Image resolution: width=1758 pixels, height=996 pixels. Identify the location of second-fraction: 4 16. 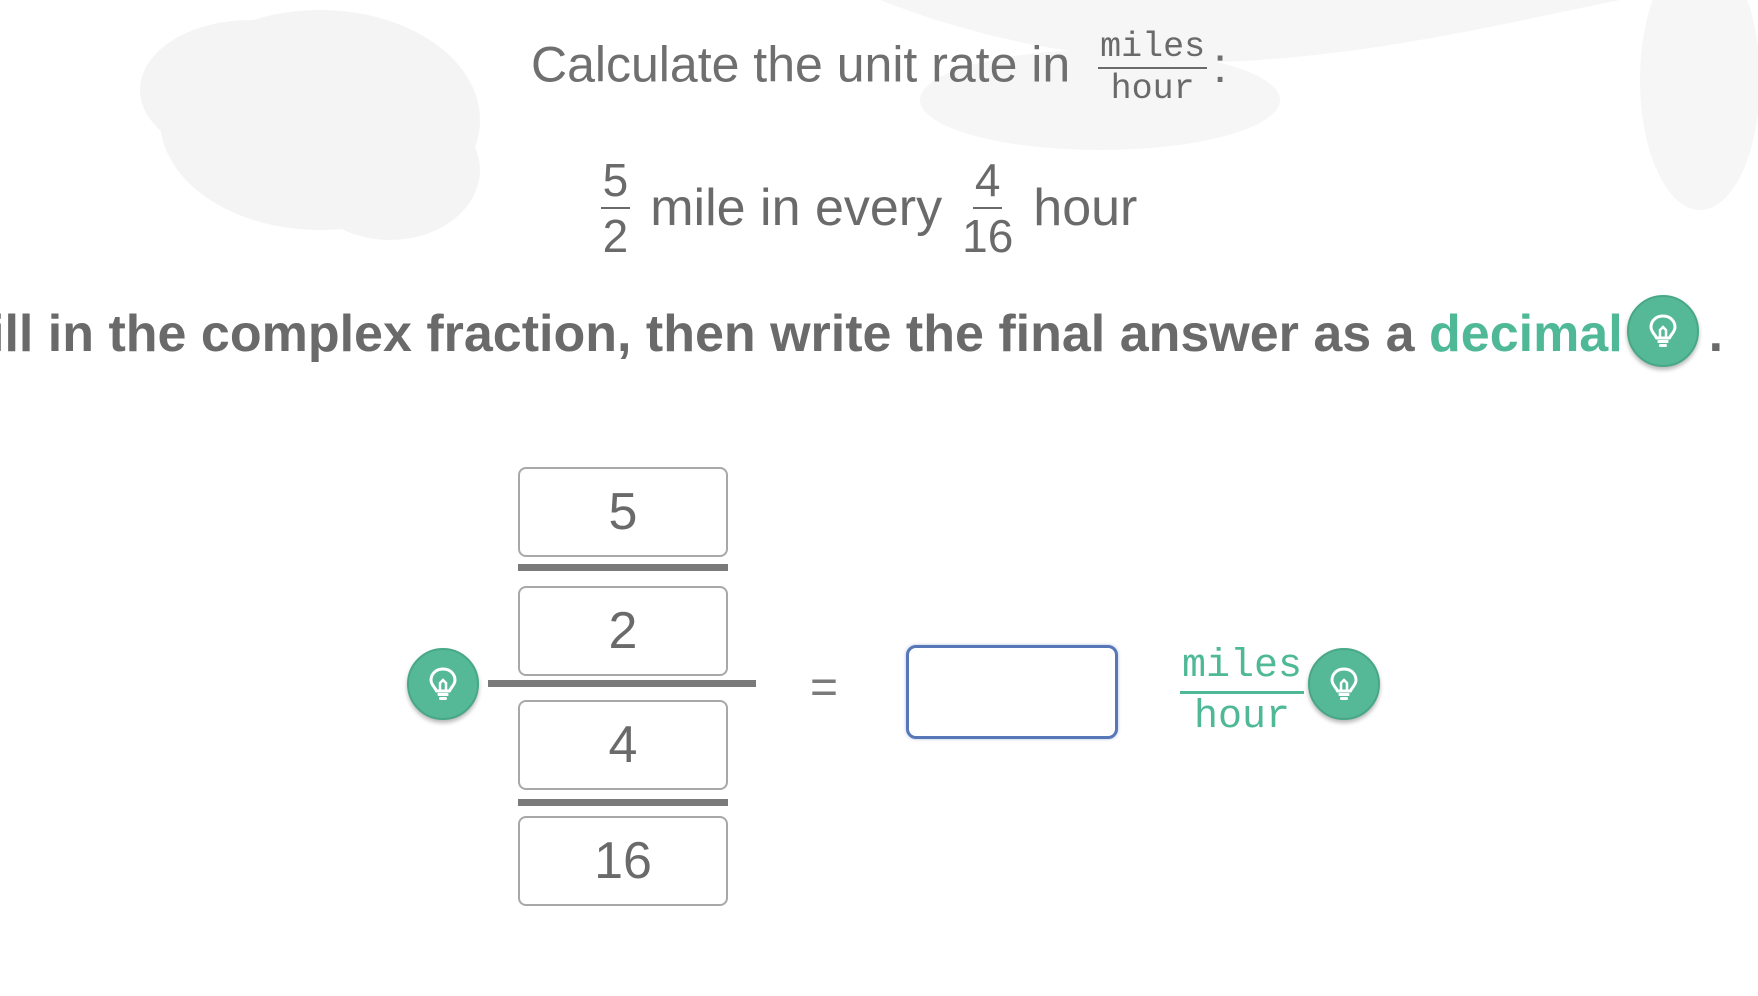
(987, 208).